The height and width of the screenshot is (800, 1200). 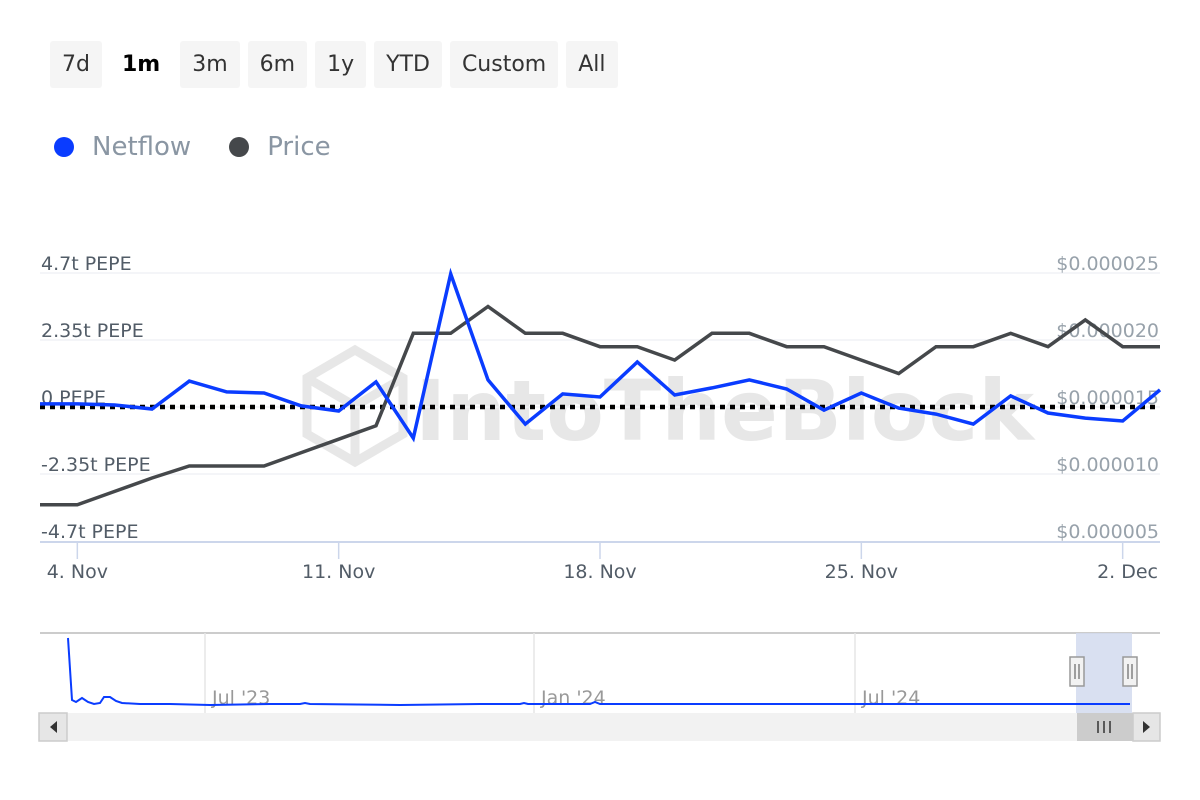 What do you see at coordinates (142, 147) in the screenshot?
I see `legend-label-netflow: Netflow` at bounding box center [142, 147].